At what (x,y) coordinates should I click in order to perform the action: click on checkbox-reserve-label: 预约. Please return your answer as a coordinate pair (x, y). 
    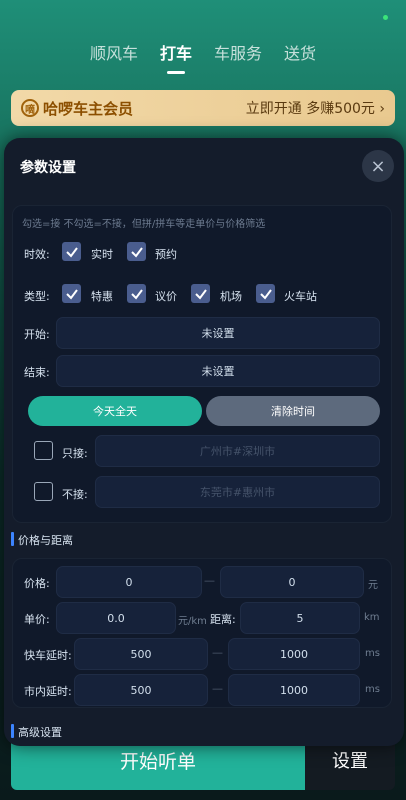
    Looking at the image, I should click on (166, 254).